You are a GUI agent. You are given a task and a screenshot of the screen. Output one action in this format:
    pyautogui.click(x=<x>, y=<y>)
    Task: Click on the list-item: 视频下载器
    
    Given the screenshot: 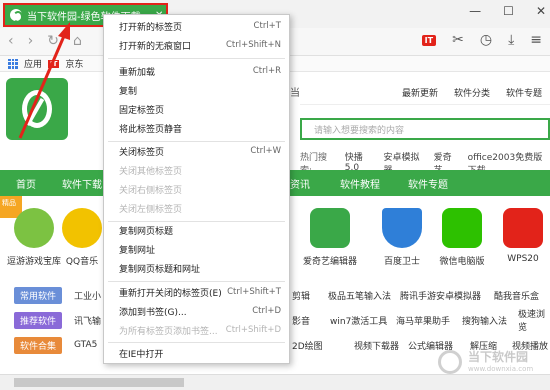 What is the action you would take?
    pyautogui.click(x=376, y=345)
    